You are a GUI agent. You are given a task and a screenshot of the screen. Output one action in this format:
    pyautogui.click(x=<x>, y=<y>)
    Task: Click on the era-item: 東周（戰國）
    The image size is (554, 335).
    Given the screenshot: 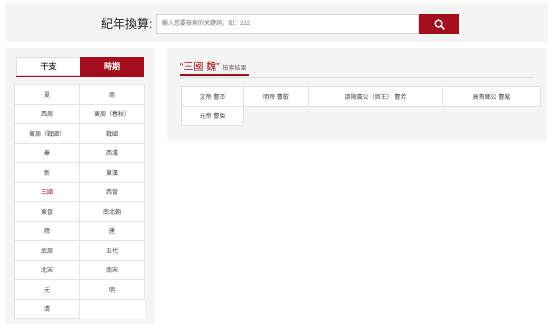 What is the action you would take?
    pyautogui.click(x=47, y=134)
    